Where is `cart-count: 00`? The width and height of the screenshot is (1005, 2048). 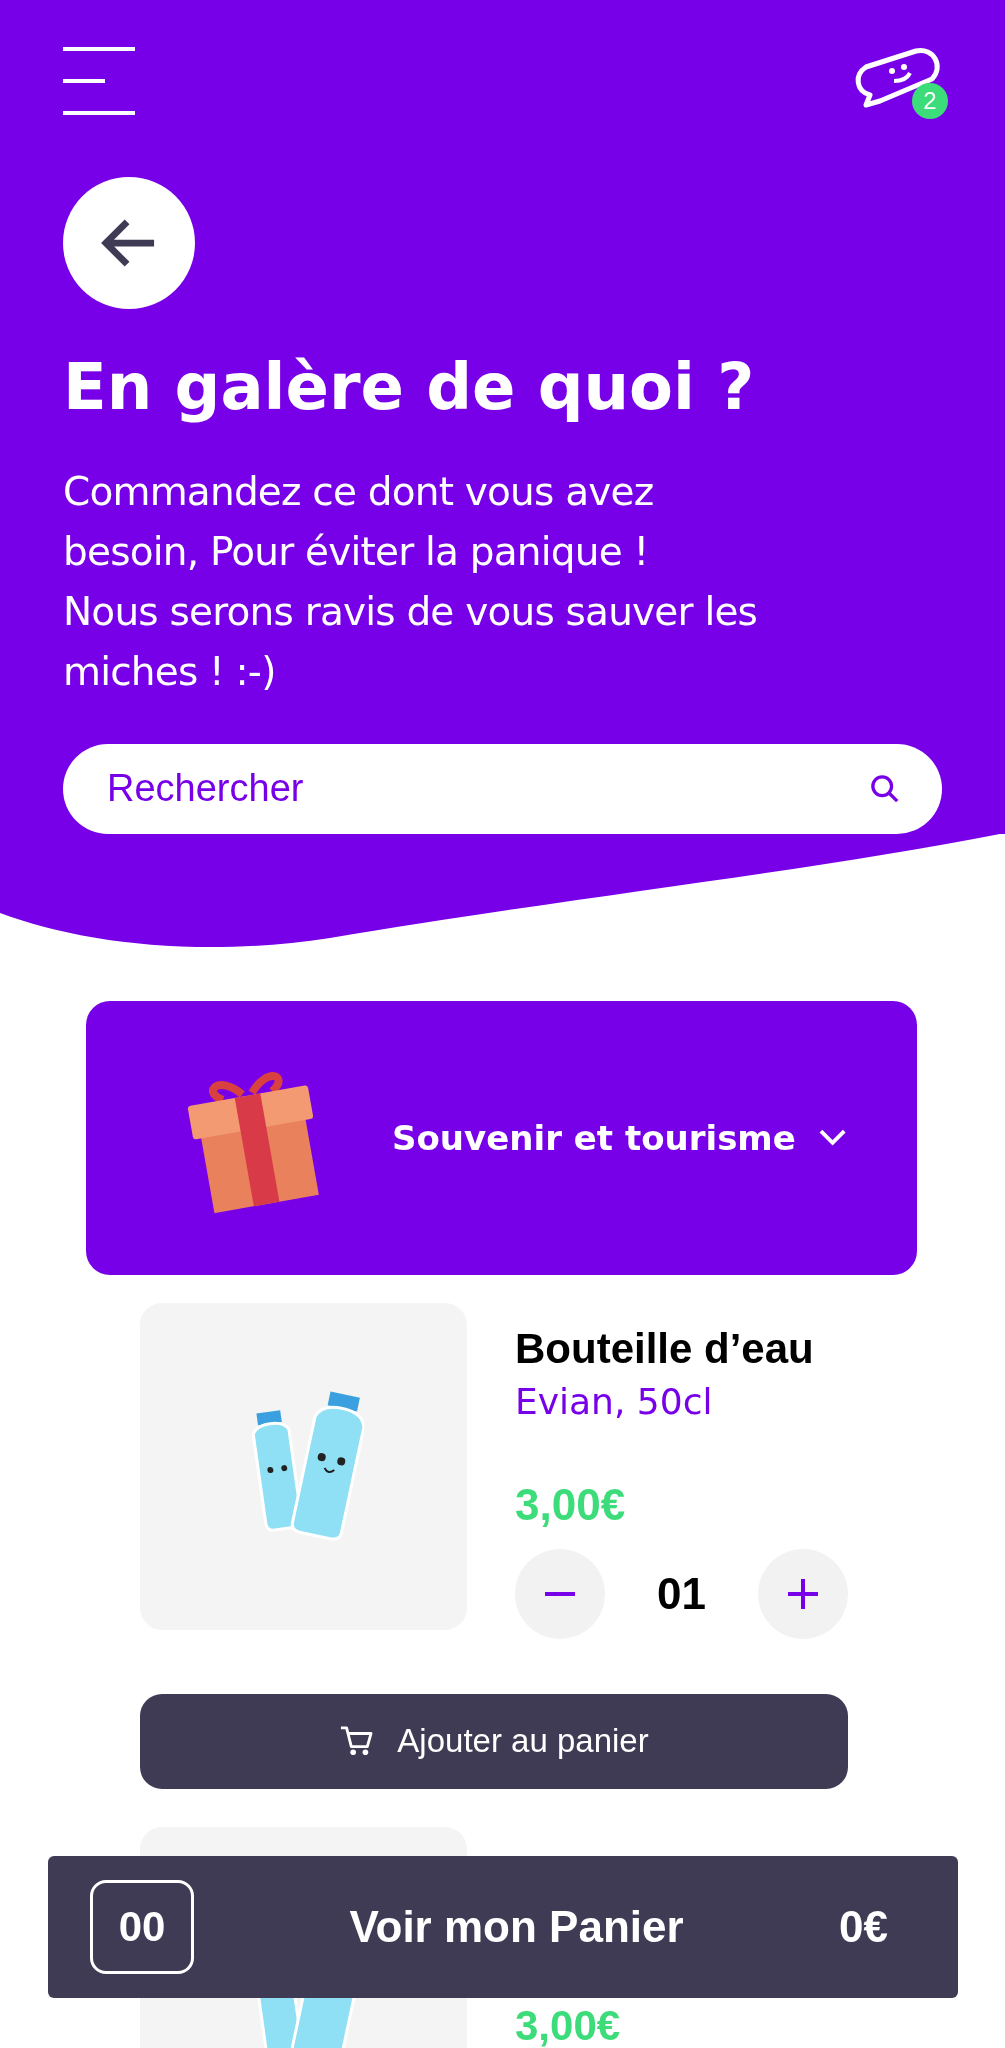 cart-count: 00 is located at coordinates (142, 1927).